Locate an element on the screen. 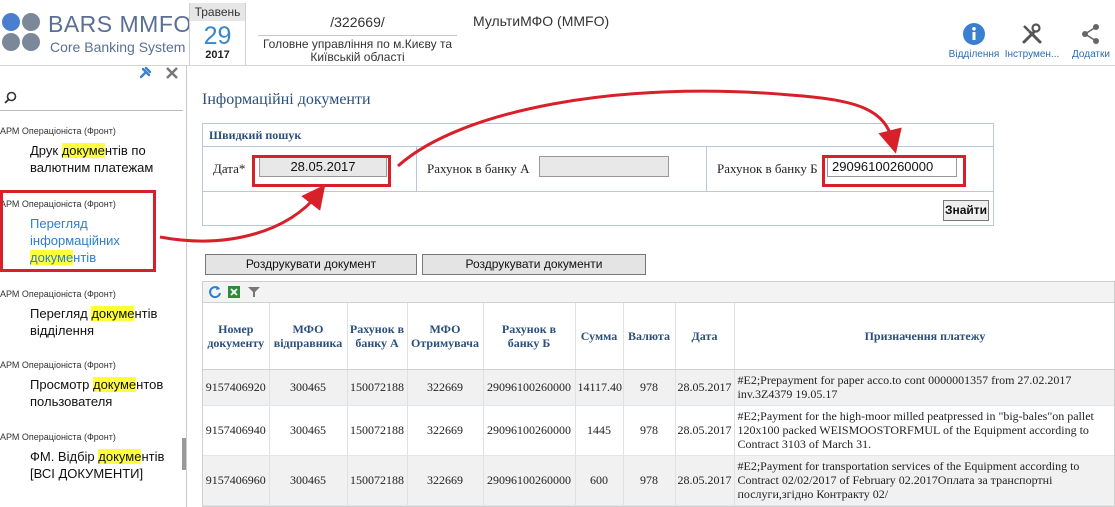  column-header: Рахунок в банку Б is located at coordinates (529, 336).